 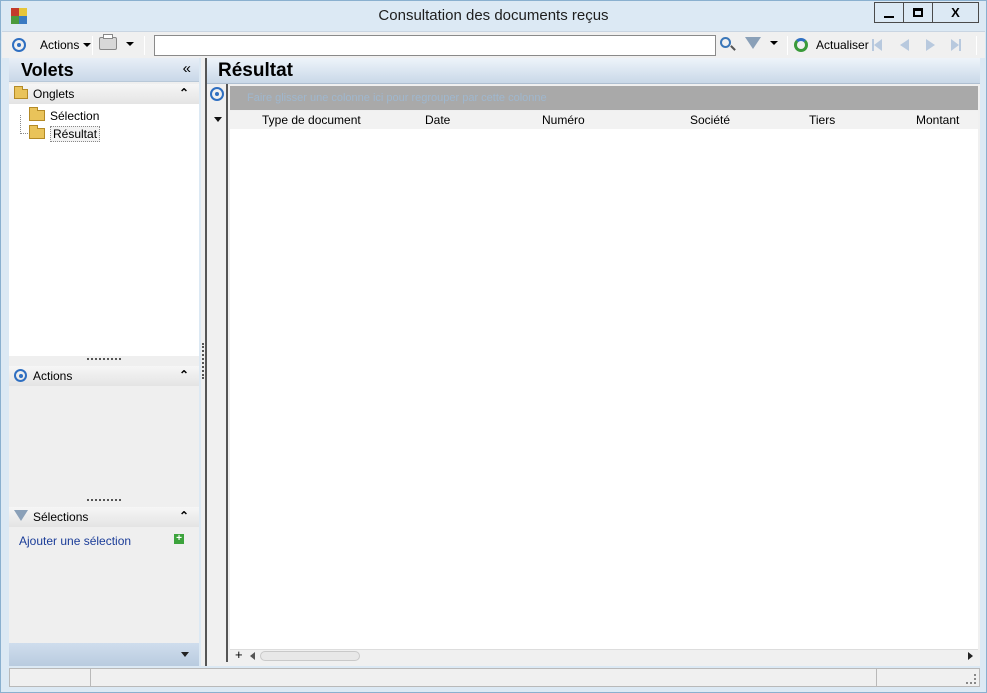 What do you see at coordinates (60, 45) in the screenshot?
I see `actions-menu-label: Actions` at bounding box center [60, 45].